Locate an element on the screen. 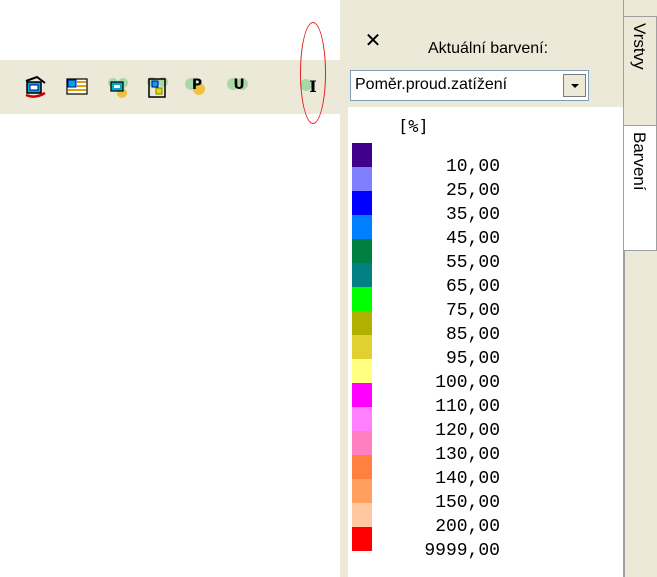 This screenshot has width=657, height=577. legend-row: 65,00 is located at coordinates (486, 280).